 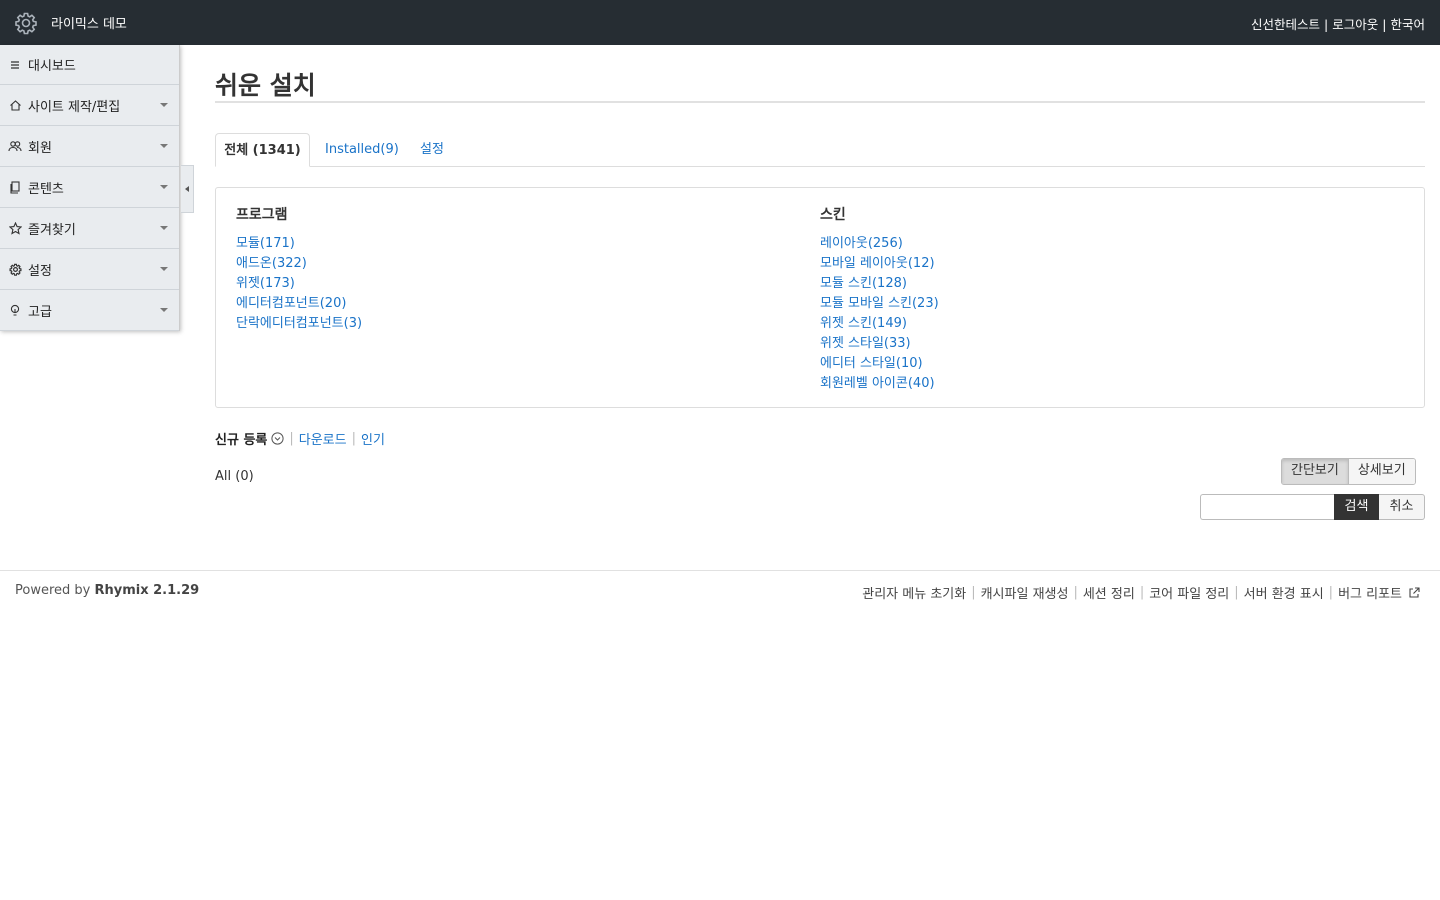 I want to click on bug-report-link: 버그 리포트, so click(x=1370, y=592).